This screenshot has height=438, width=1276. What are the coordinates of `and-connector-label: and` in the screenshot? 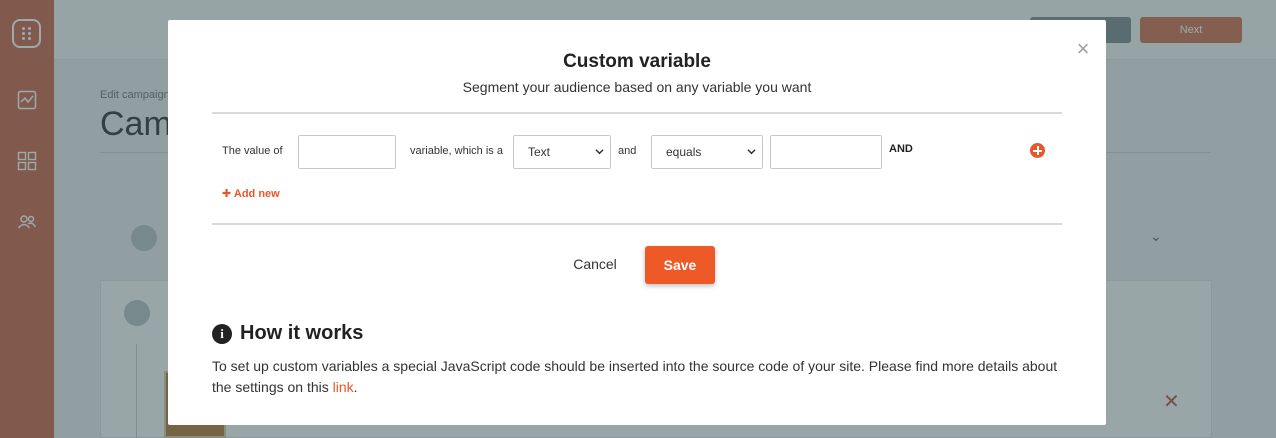 It's located at (627, 151).